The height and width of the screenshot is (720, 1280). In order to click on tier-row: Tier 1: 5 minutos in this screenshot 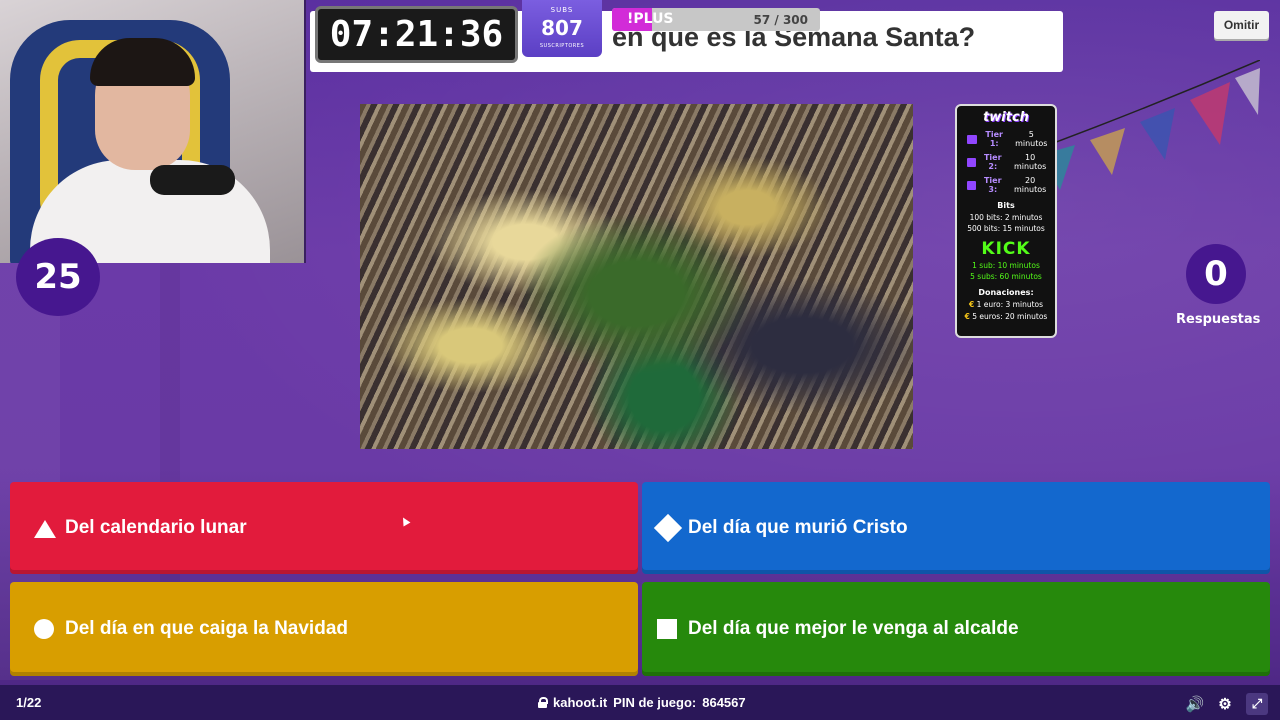, I will do `click(1009, 139)`.